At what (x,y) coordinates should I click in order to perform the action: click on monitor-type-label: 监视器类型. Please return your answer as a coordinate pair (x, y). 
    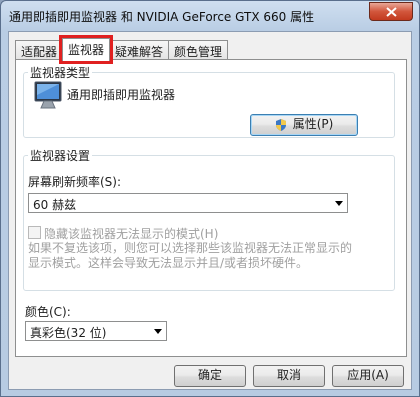
    Looking at the image, I should click on (60, 72).